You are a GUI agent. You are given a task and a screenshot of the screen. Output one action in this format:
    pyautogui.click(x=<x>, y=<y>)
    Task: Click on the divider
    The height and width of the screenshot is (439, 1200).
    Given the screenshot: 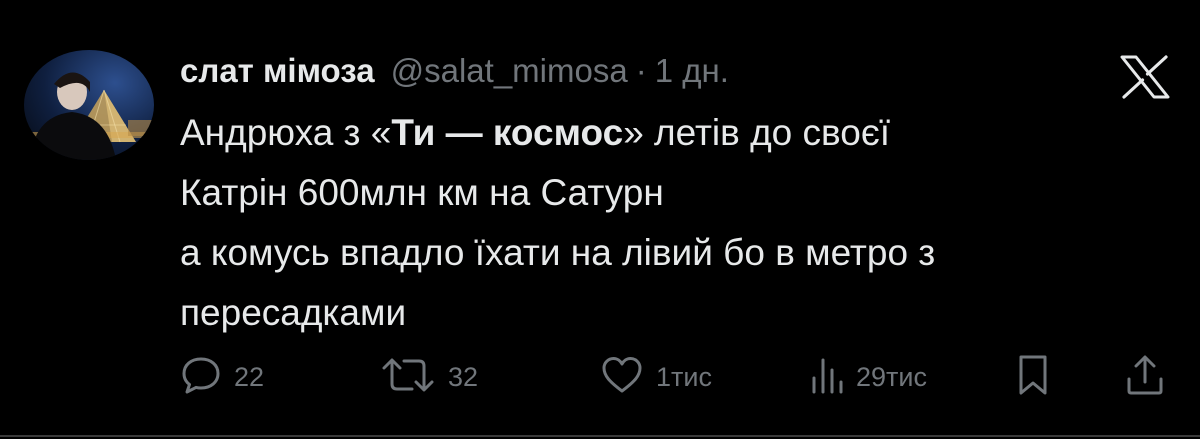 What is the action you would take?
    pyautogui.click(x=600, y=436)
    